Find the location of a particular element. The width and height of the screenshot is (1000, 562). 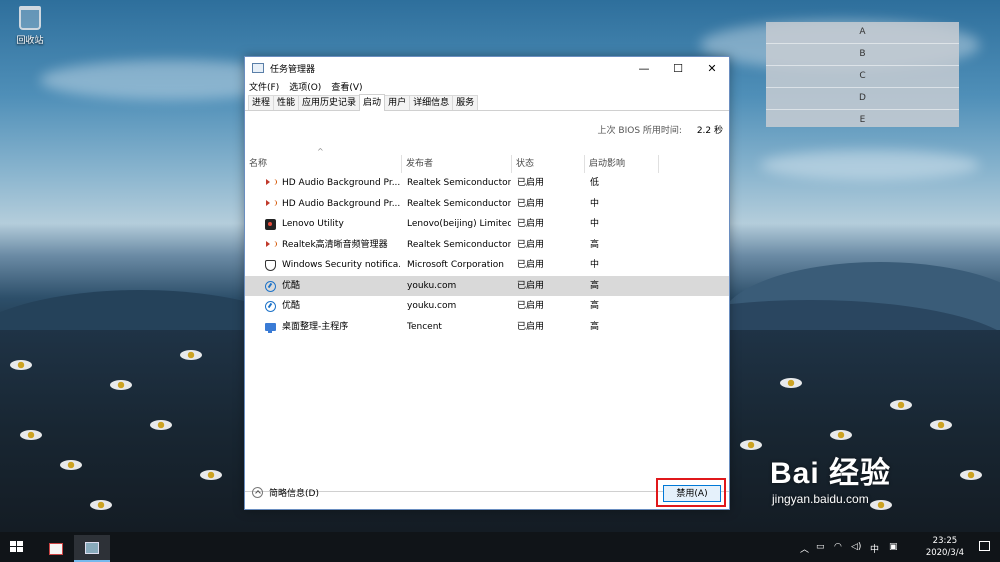

clock-time: 23:25 is located at coordinates (945, 541).